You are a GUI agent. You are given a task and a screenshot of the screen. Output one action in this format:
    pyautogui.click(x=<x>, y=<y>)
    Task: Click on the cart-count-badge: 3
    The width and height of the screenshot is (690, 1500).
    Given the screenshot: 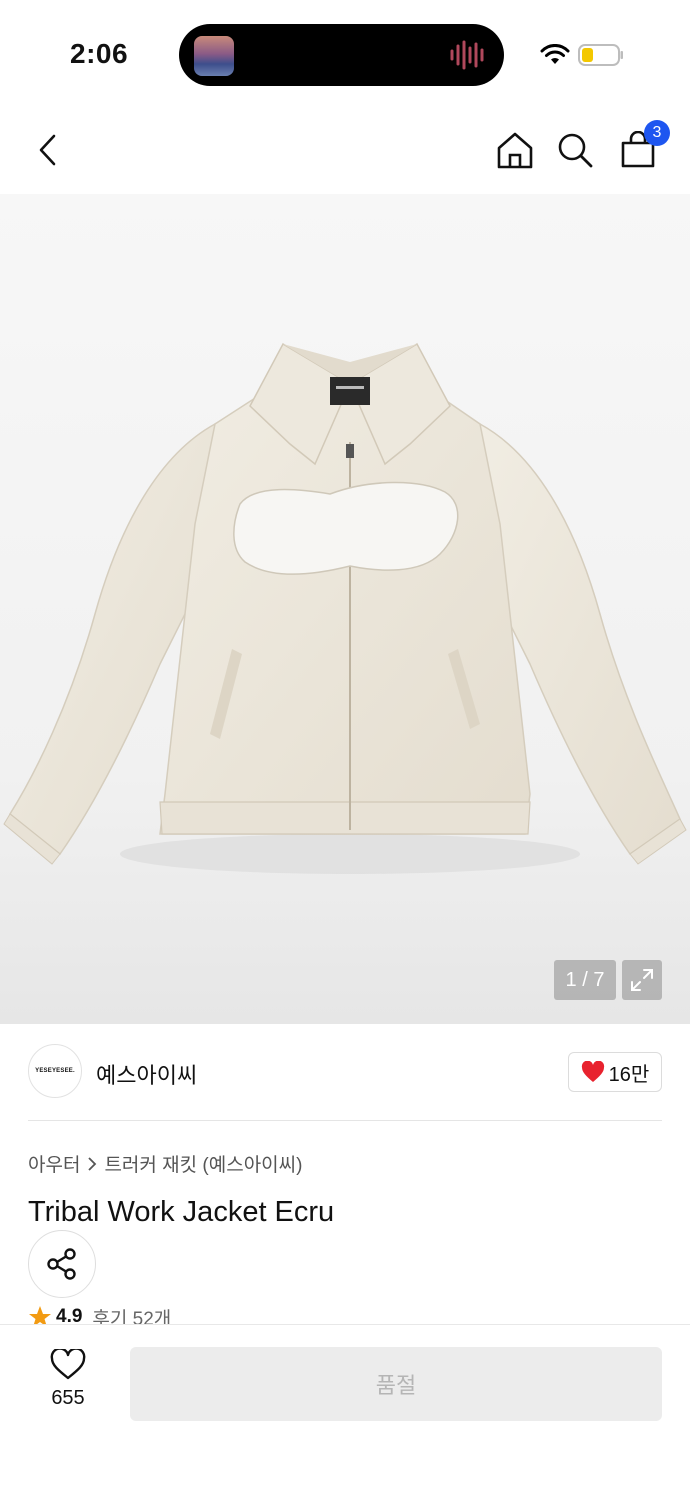 What is the action you would take?
    pyautogui.click(x=657, y=133)
    